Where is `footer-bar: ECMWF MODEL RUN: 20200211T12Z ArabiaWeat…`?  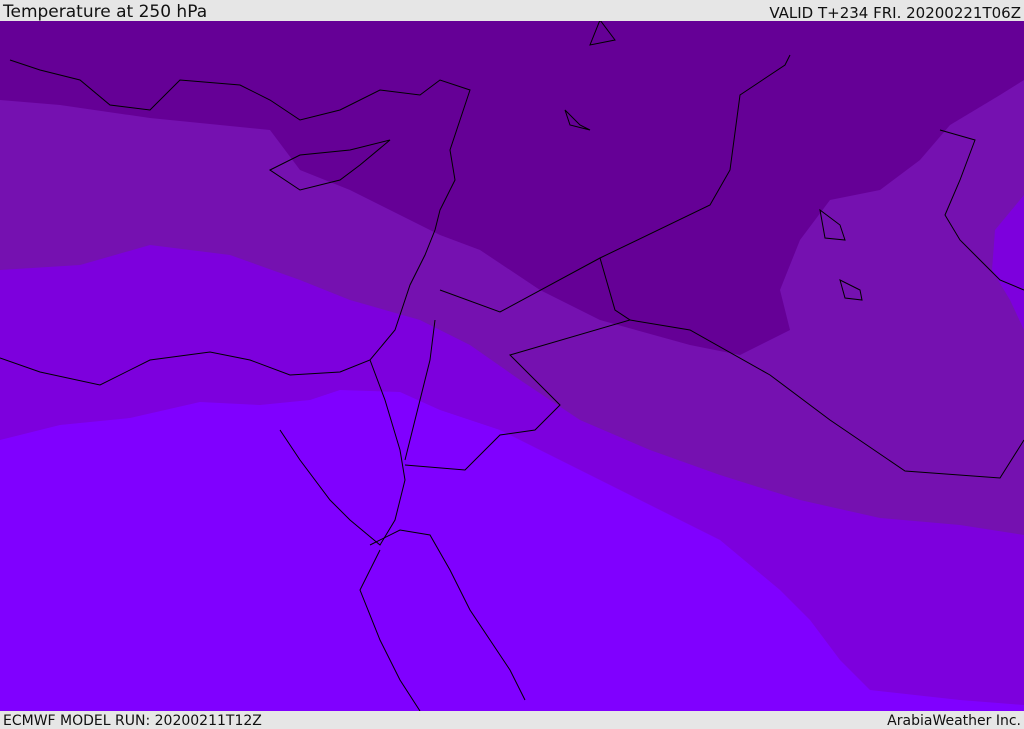
footer-bar: ECMWF MODEL RUN: 20200211T12Z ArabiaWeat… is located at coordinates (512, 720).